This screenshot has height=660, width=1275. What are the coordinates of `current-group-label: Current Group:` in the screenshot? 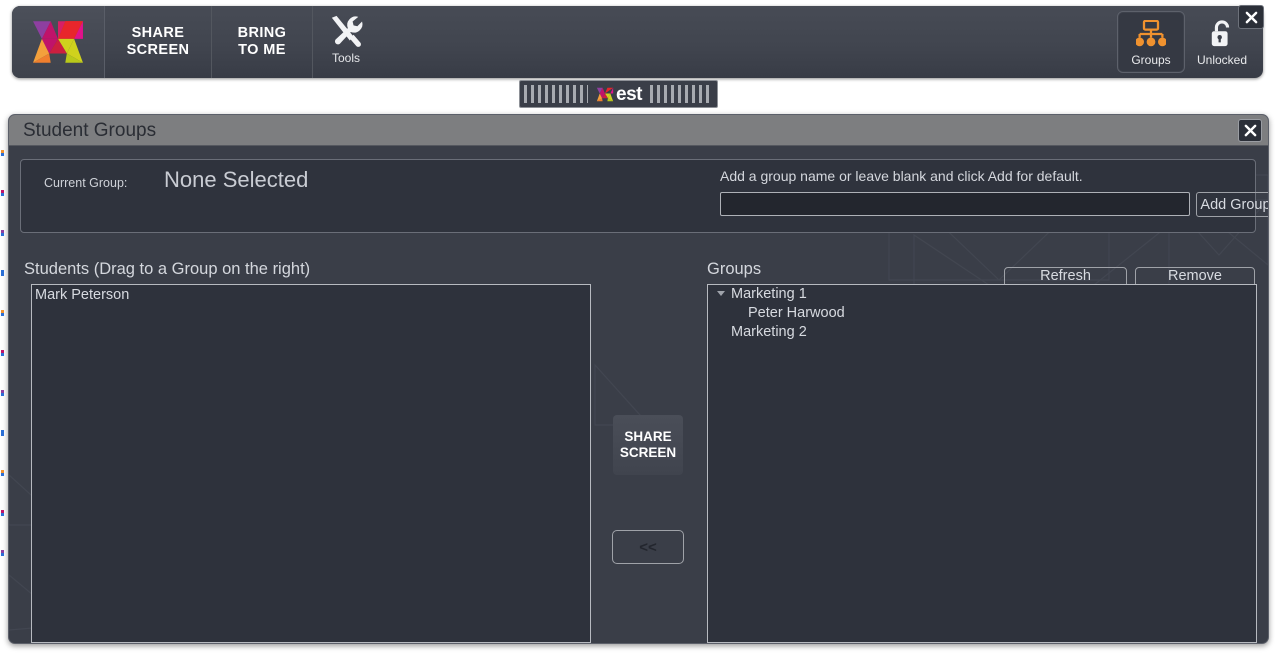 It's located at (86, 183).